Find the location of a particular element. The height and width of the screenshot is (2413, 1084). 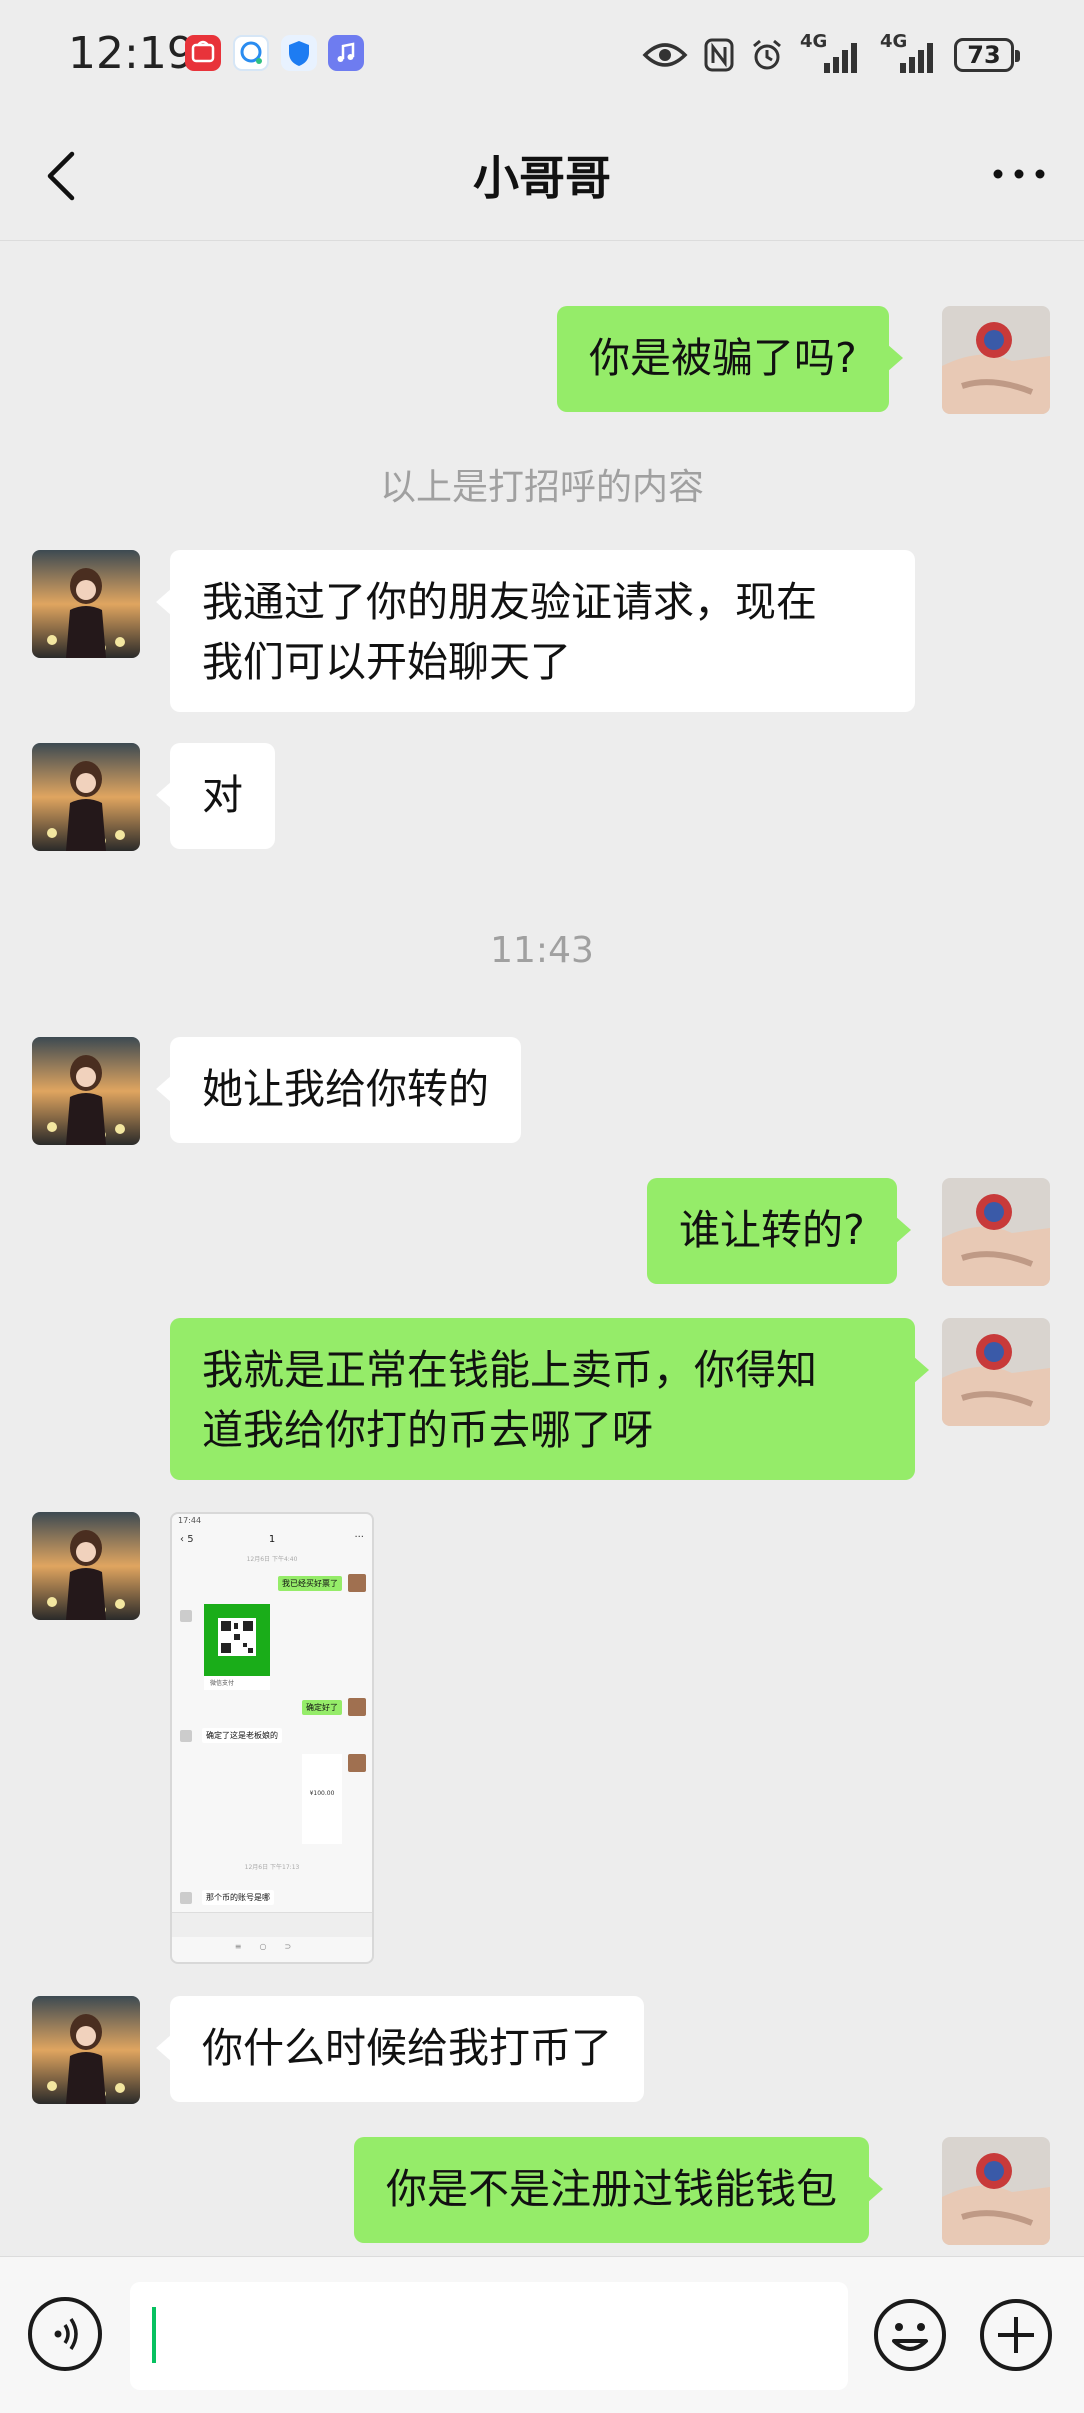

shot-more-icon: ··· is located at coordinates (359, 1537).